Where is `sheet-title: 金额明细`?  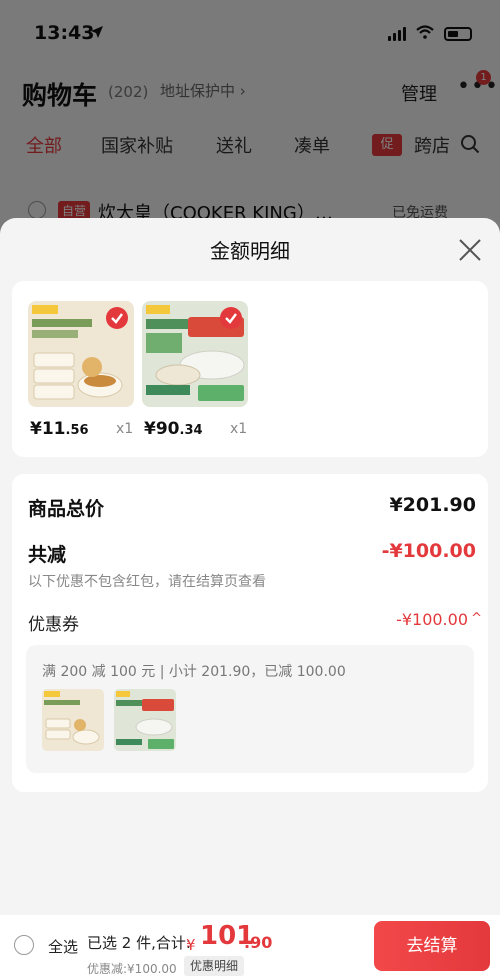 sheet-title: 金额明细 is located at coordinates (250, 251).